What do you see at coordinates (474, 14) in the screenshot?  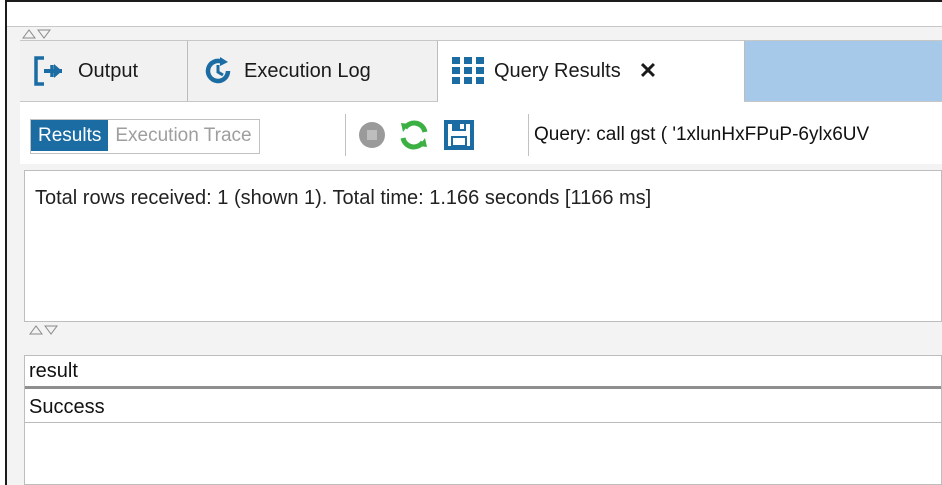 I see `editor-area` at bounding box center [474, 14].